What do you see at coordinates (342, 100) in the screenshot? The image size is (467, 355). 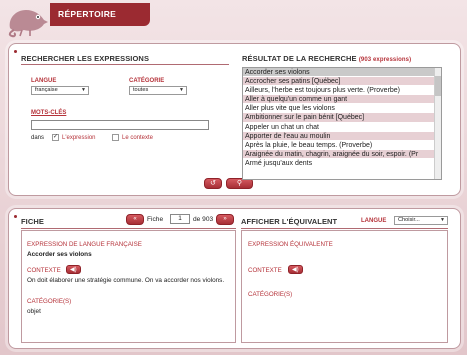 I see `list-item: Aller à quelqu'un comme un gant` at bounding box center [342, 100].